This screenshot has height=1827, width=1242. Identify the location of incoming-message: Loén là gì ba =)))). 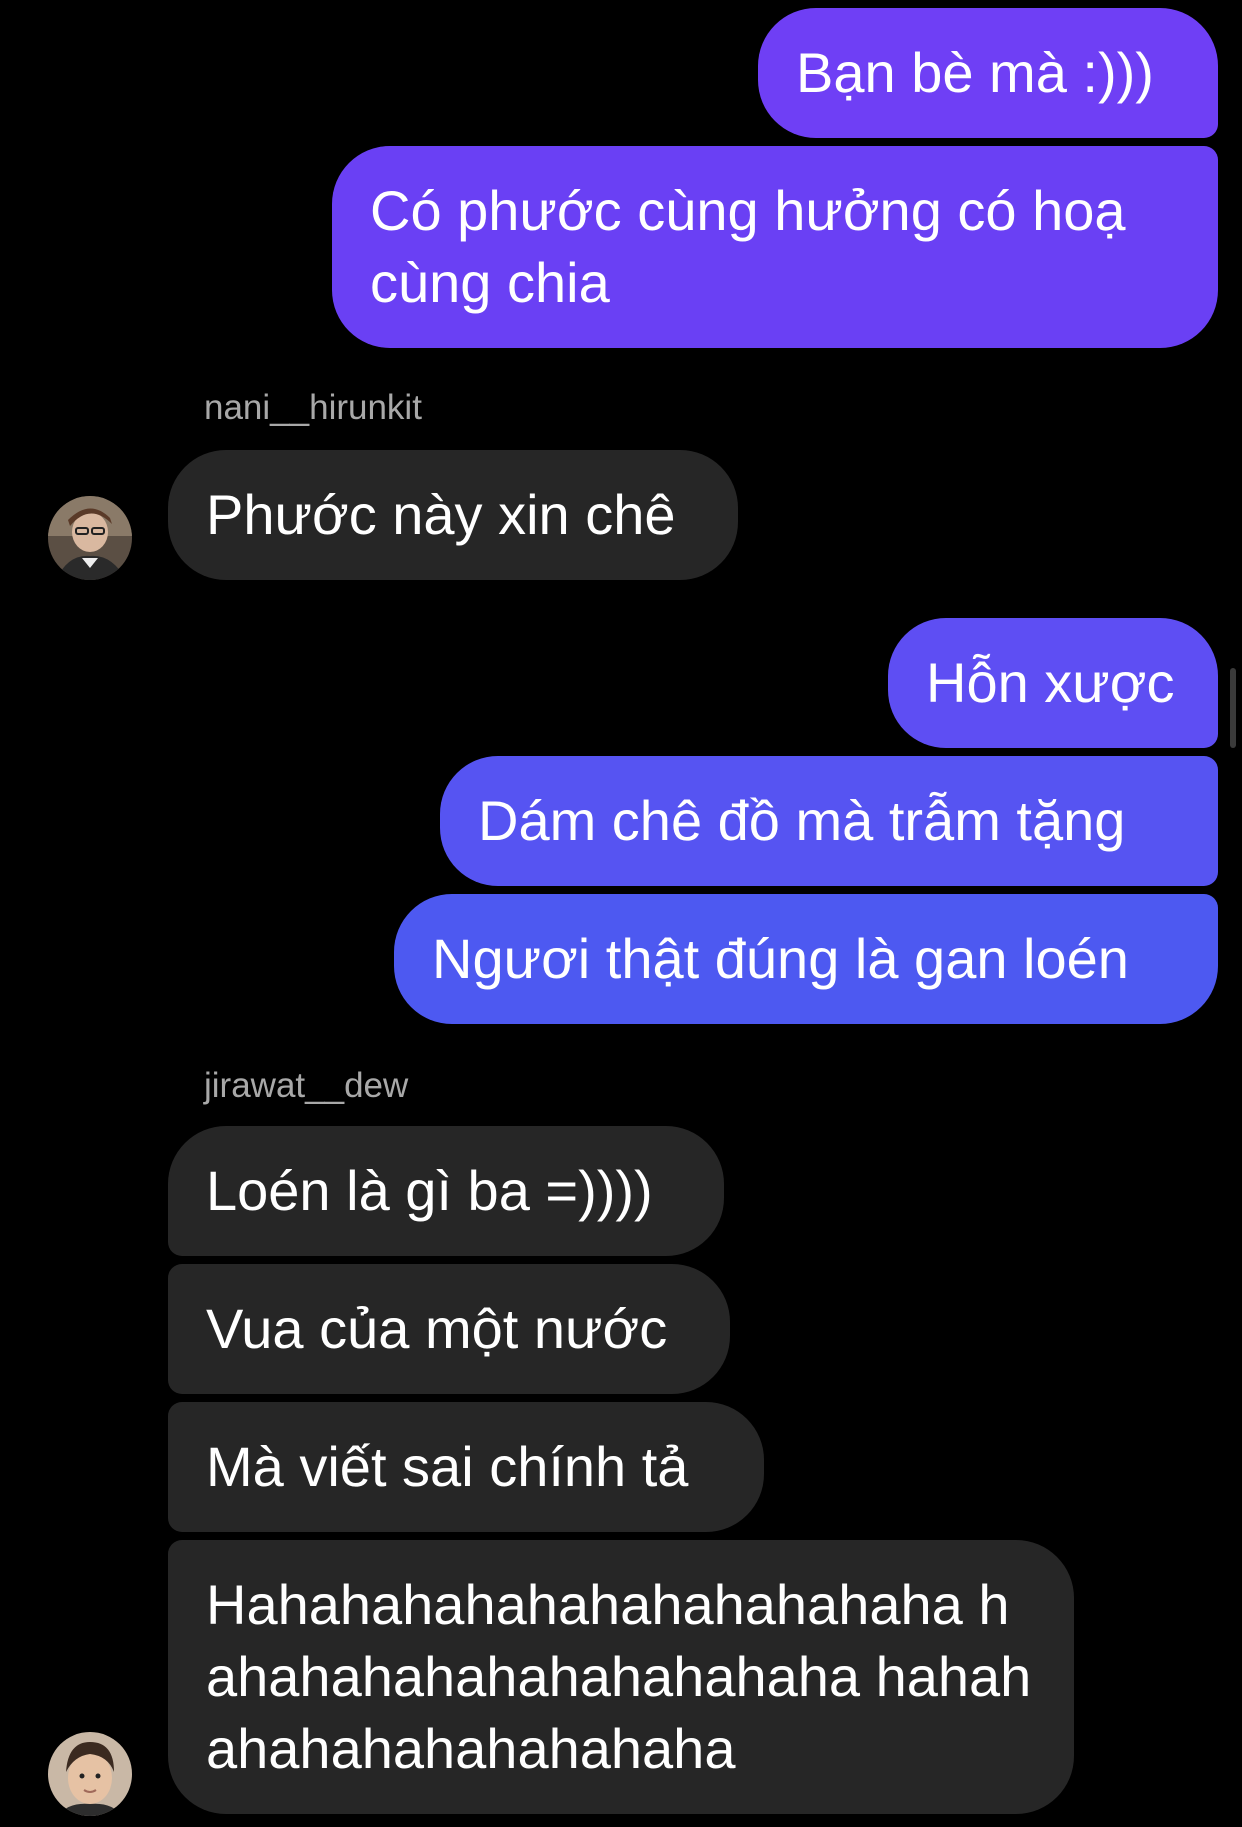
(446, 1191).